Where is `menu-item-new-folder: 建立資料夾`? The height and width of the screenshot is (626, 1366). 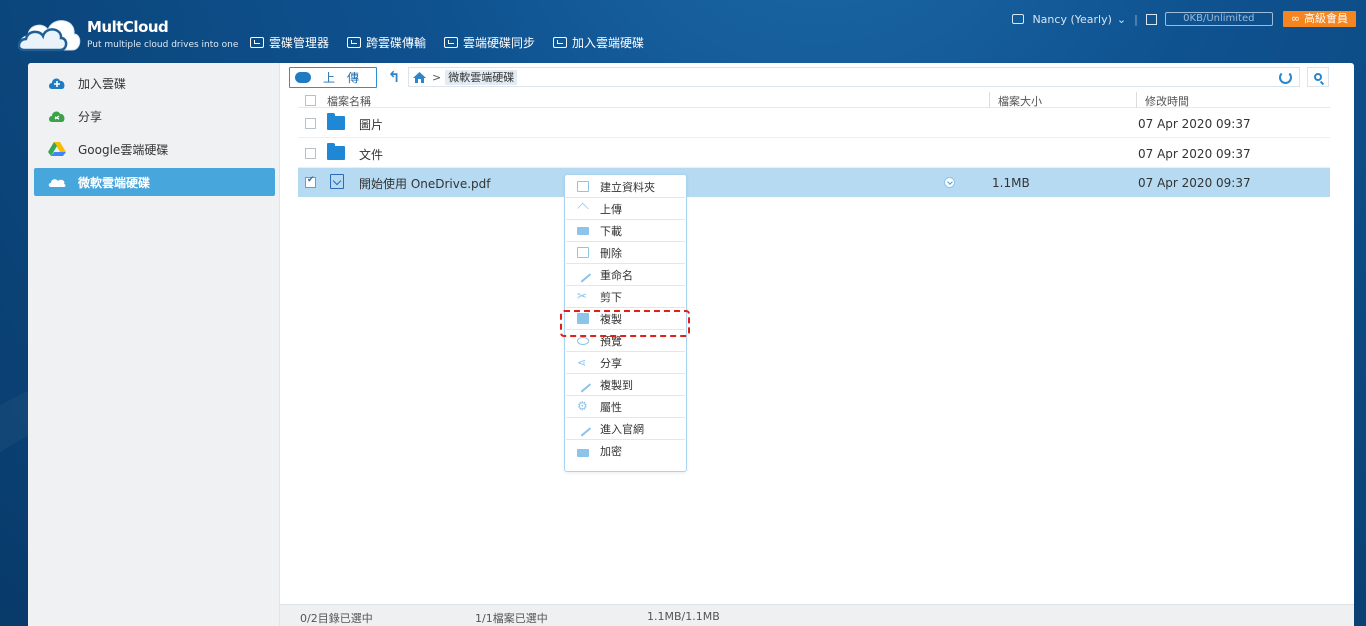 menu-item-new-folder: 建立資料夾 is located at coordinates (625, 187).